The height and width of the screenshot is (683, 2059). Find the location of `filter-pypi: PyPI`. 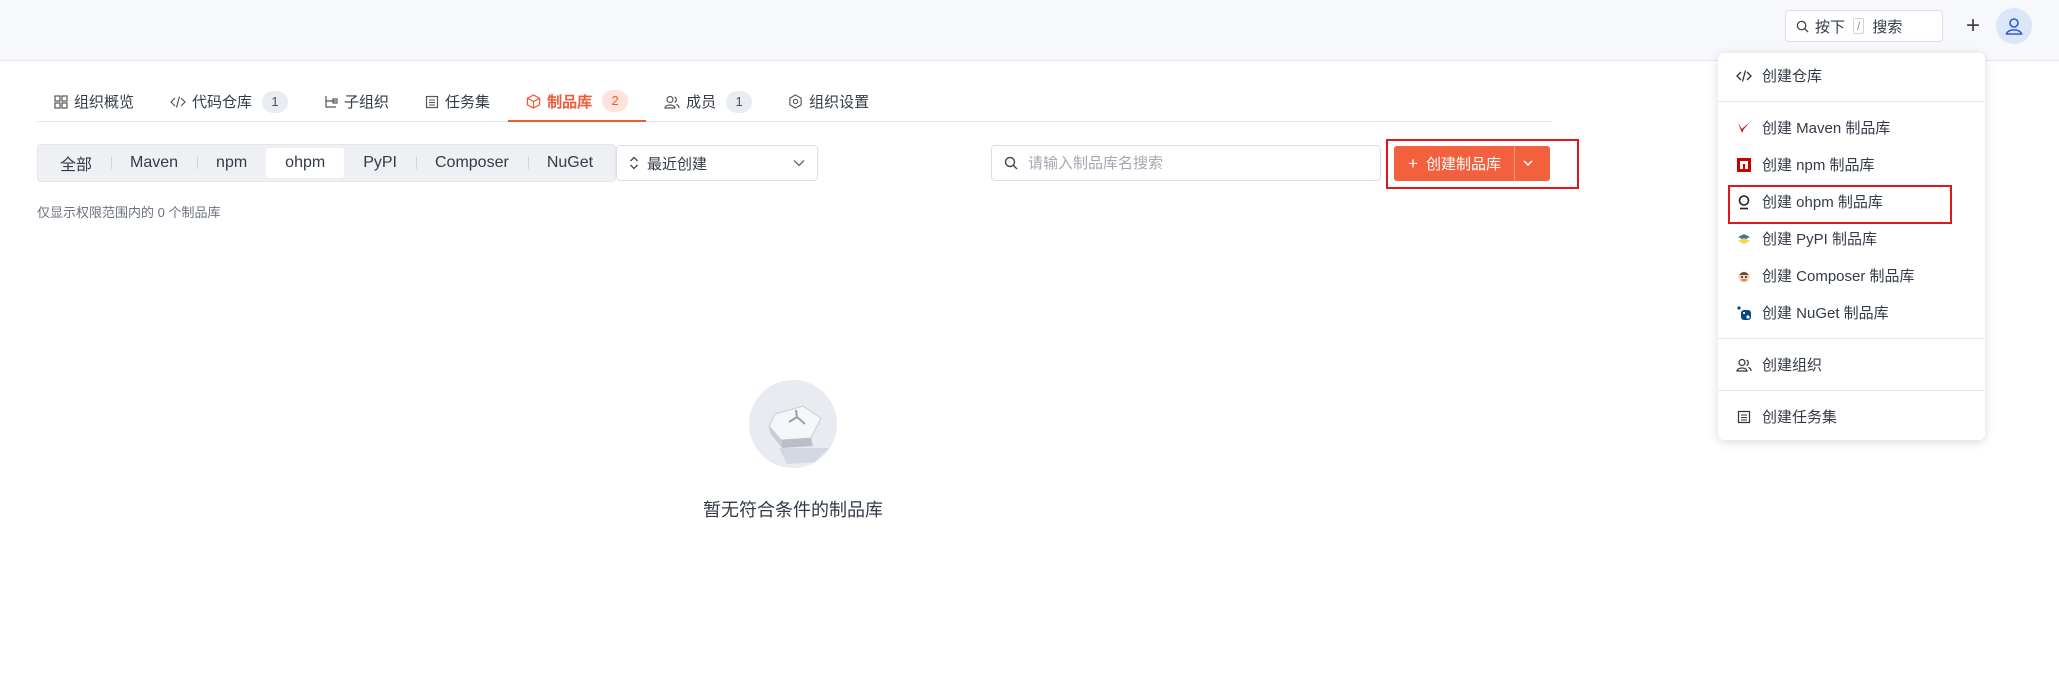

filter-pypi: PyPI is located at coordinates (380, 163).